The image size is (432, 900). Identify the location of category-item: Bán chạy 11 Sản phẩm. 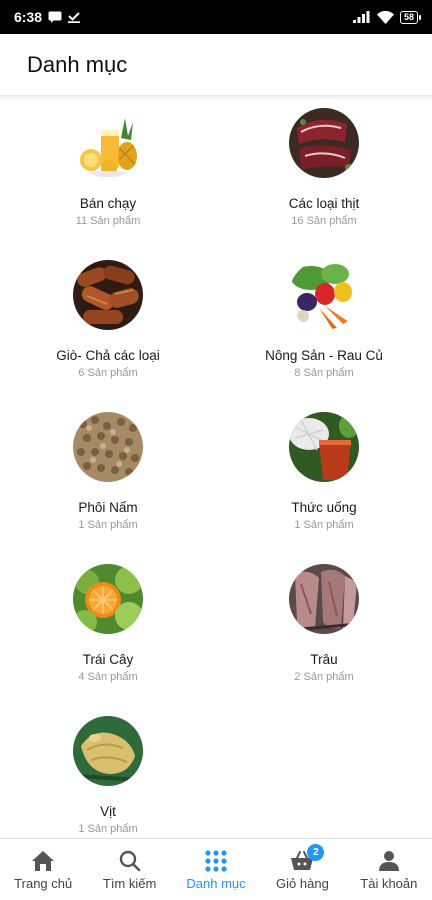
(108, 182).